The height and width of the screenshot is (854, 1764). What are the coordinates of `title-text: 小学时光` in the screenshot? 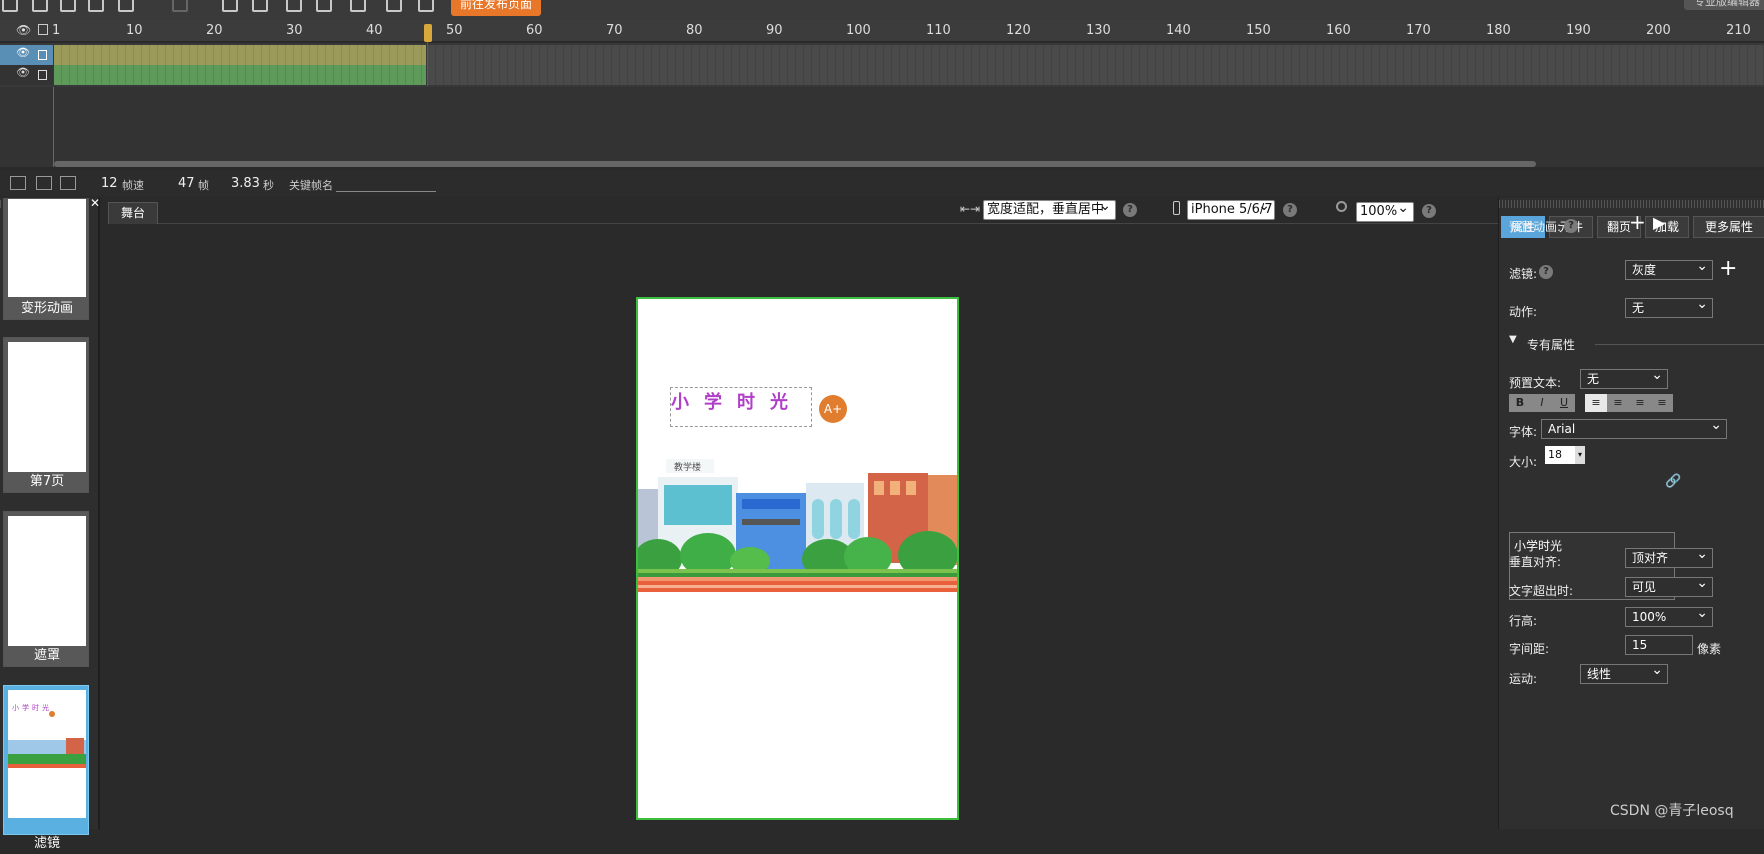 It's located at (737, 401).